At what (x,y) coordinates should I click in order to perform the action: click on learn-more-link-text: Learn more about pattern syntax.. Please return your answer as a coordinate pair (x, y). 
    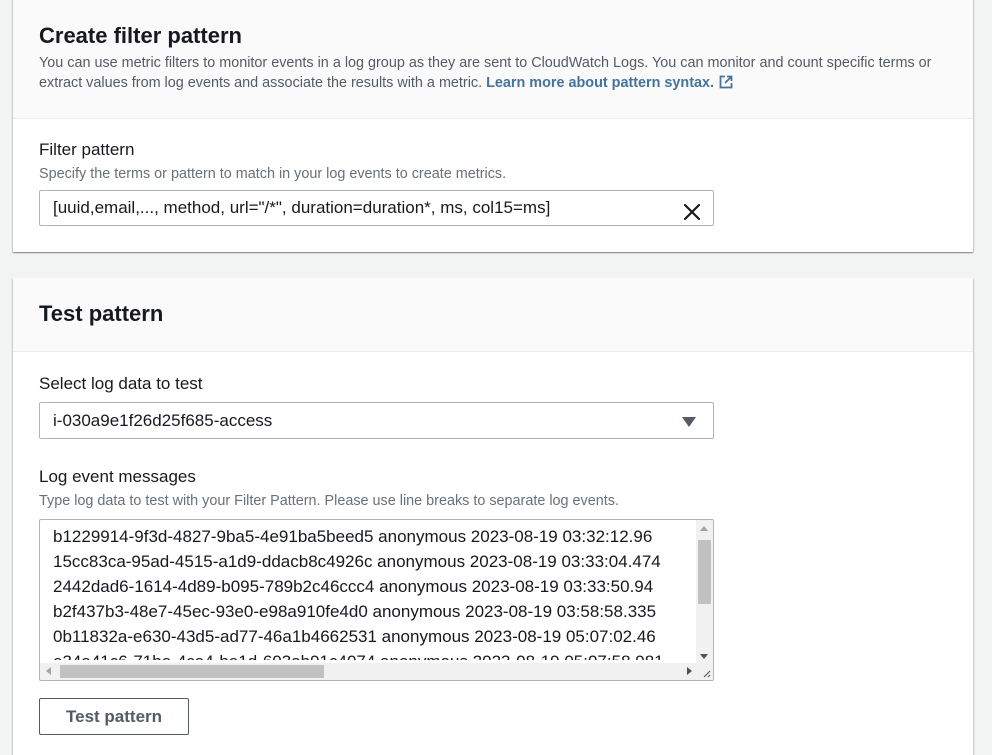
    Looking at the image, I should click on (600, 83).